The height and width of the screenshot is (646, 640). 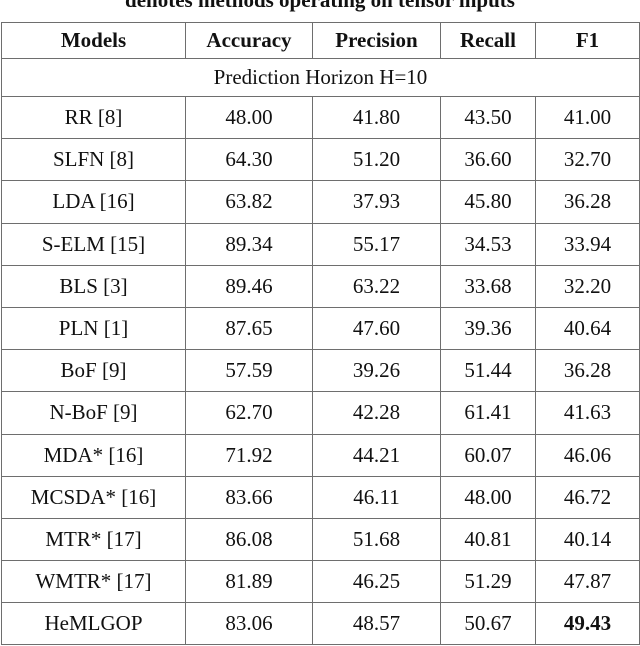 I want to click on table-row: BLS [3] 89.46 63.22 33.68 32.20, so click(x=320, y=286).